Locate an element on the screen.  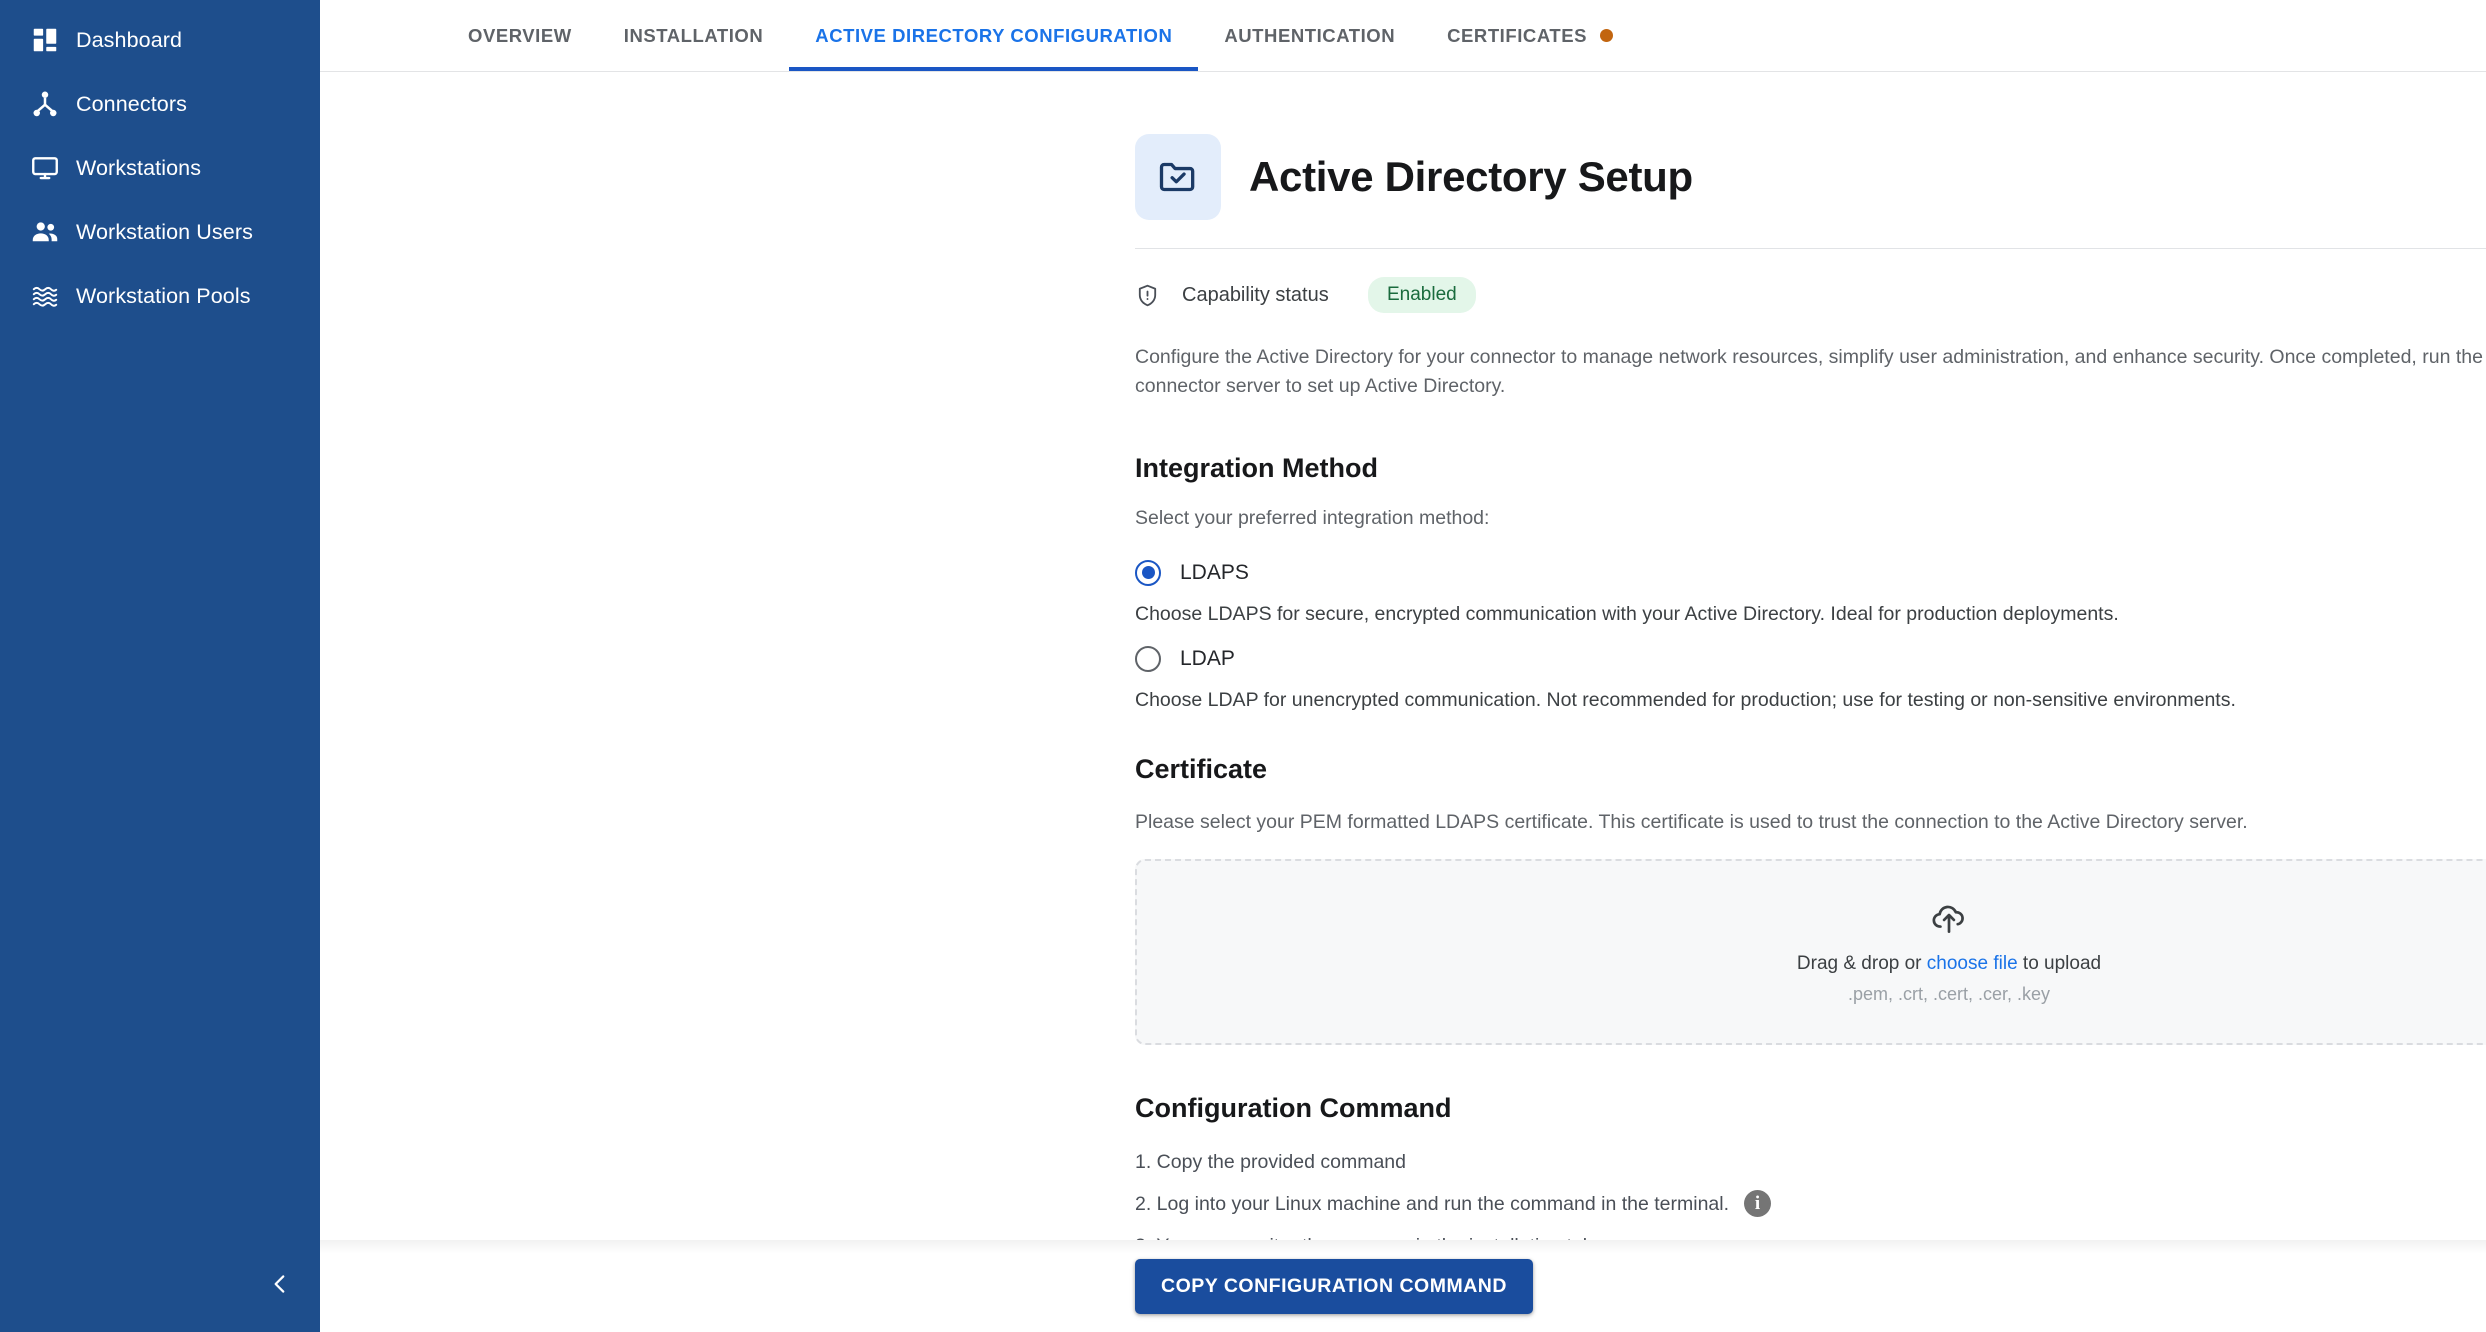
dropzone-text-after: to upload is located at coordinates (2059, 963).